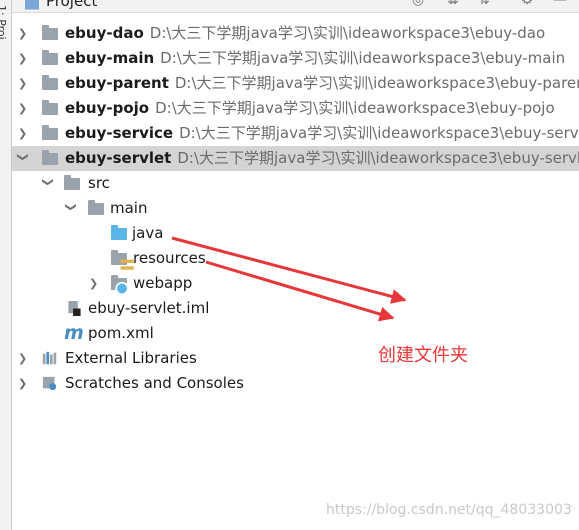  Describe the element at coordinates (449, 510) in the screenshot. I see `watermark: https://blog.csdn.net/qq_48033003` at that location.